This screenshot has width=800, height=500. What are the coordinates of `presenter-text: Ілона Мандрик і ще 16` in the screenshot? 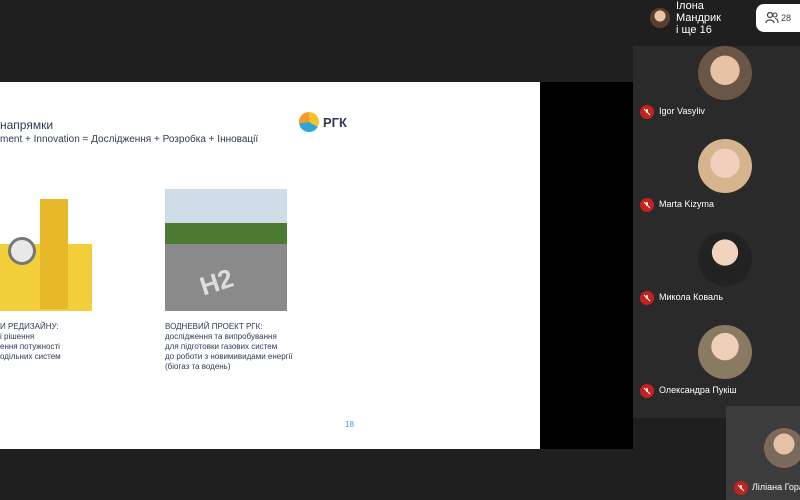 It's located at (713, 18).